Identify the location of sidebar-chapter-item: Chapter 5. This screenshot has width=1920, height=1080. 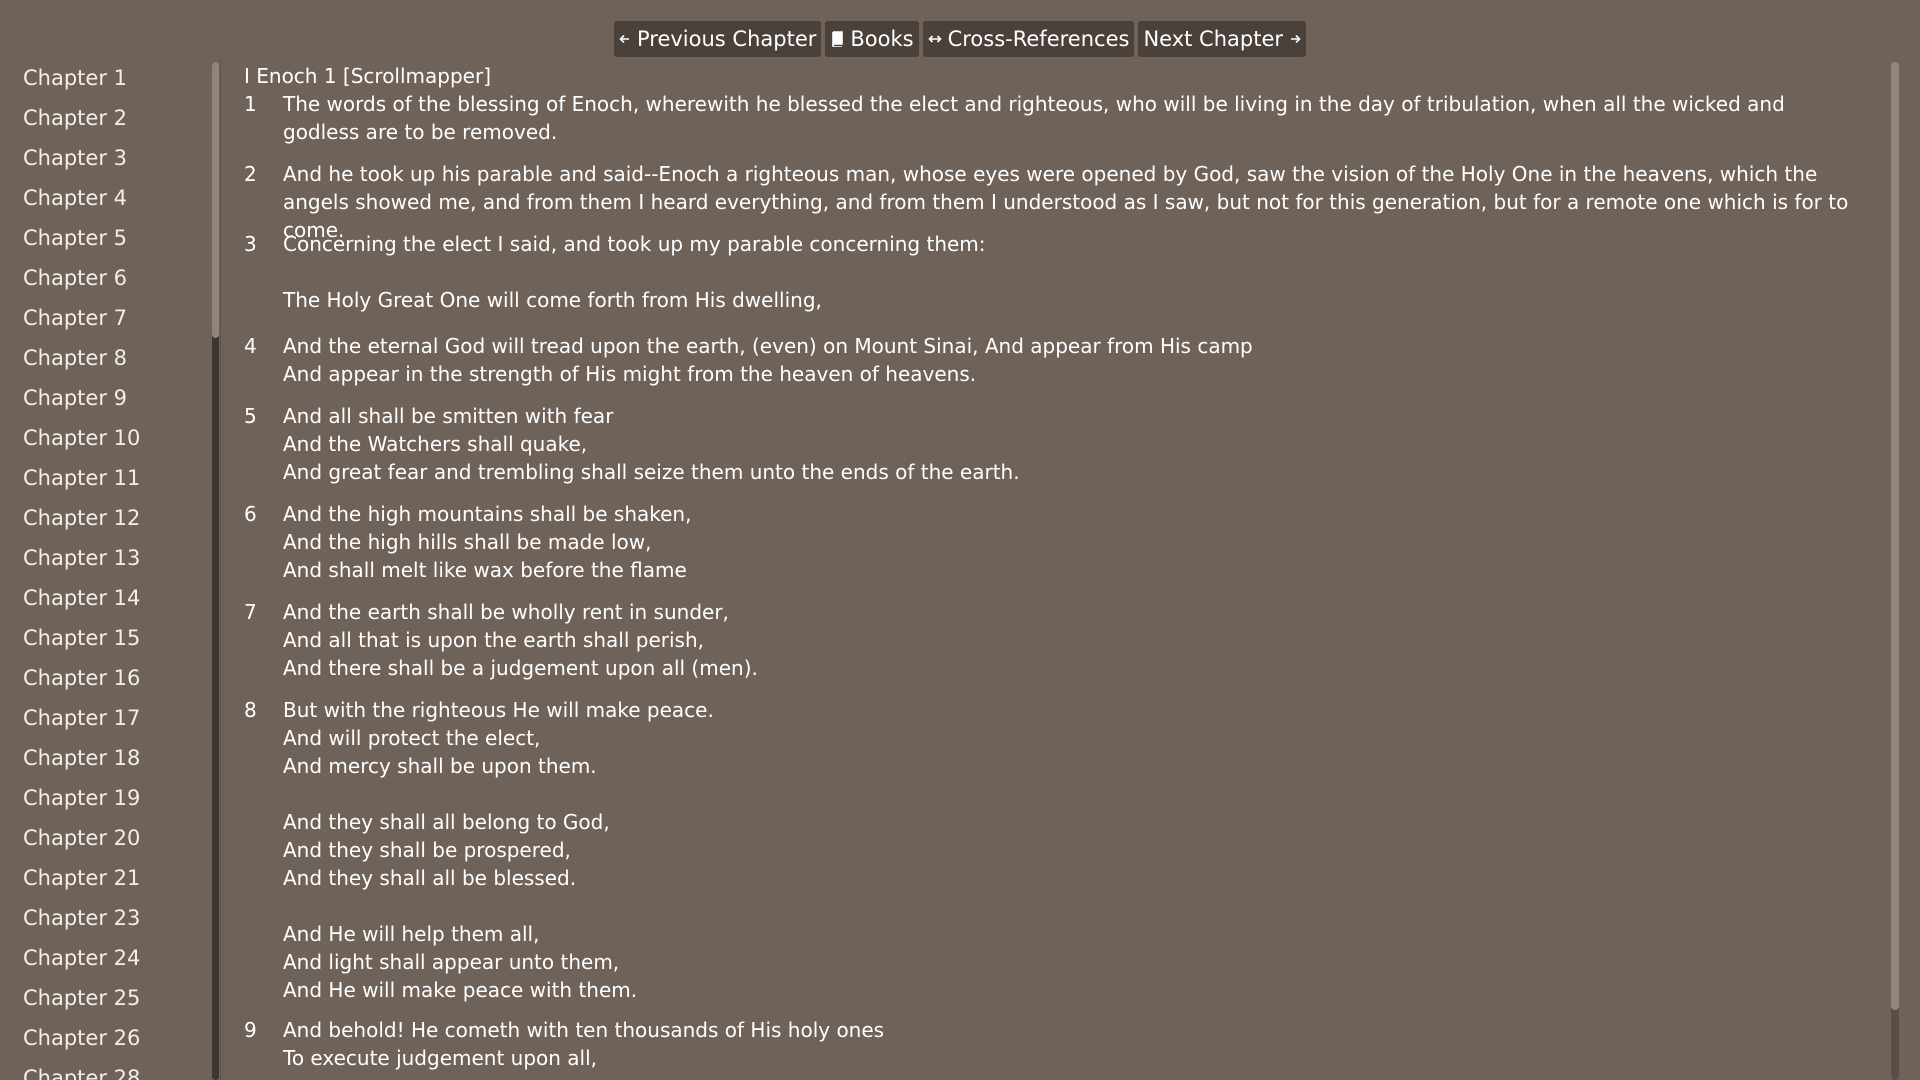
(75, 238).